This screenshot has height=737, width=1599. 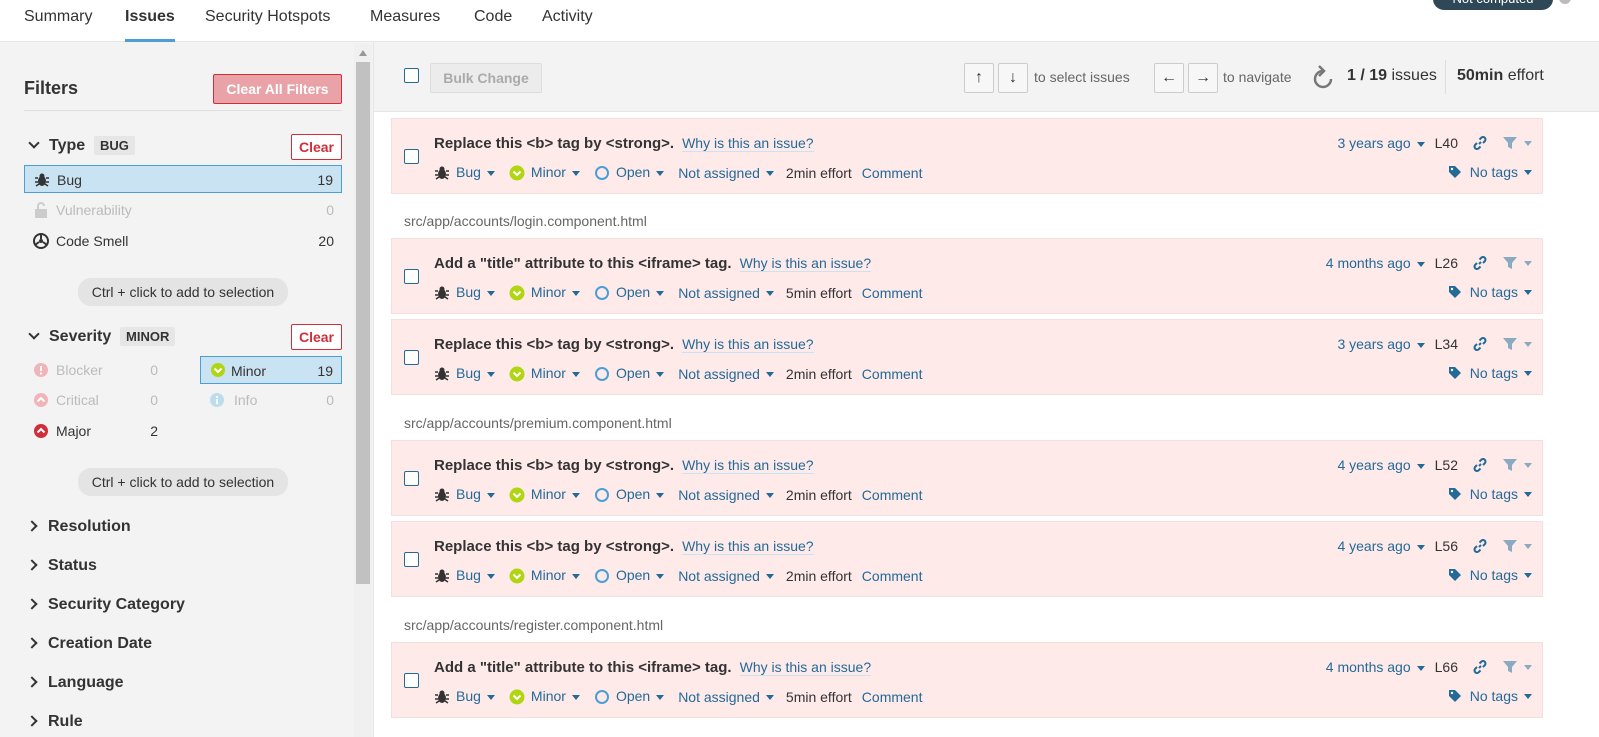 I want to click on facet-rule-header: Rule, so click(x=65, y=722).